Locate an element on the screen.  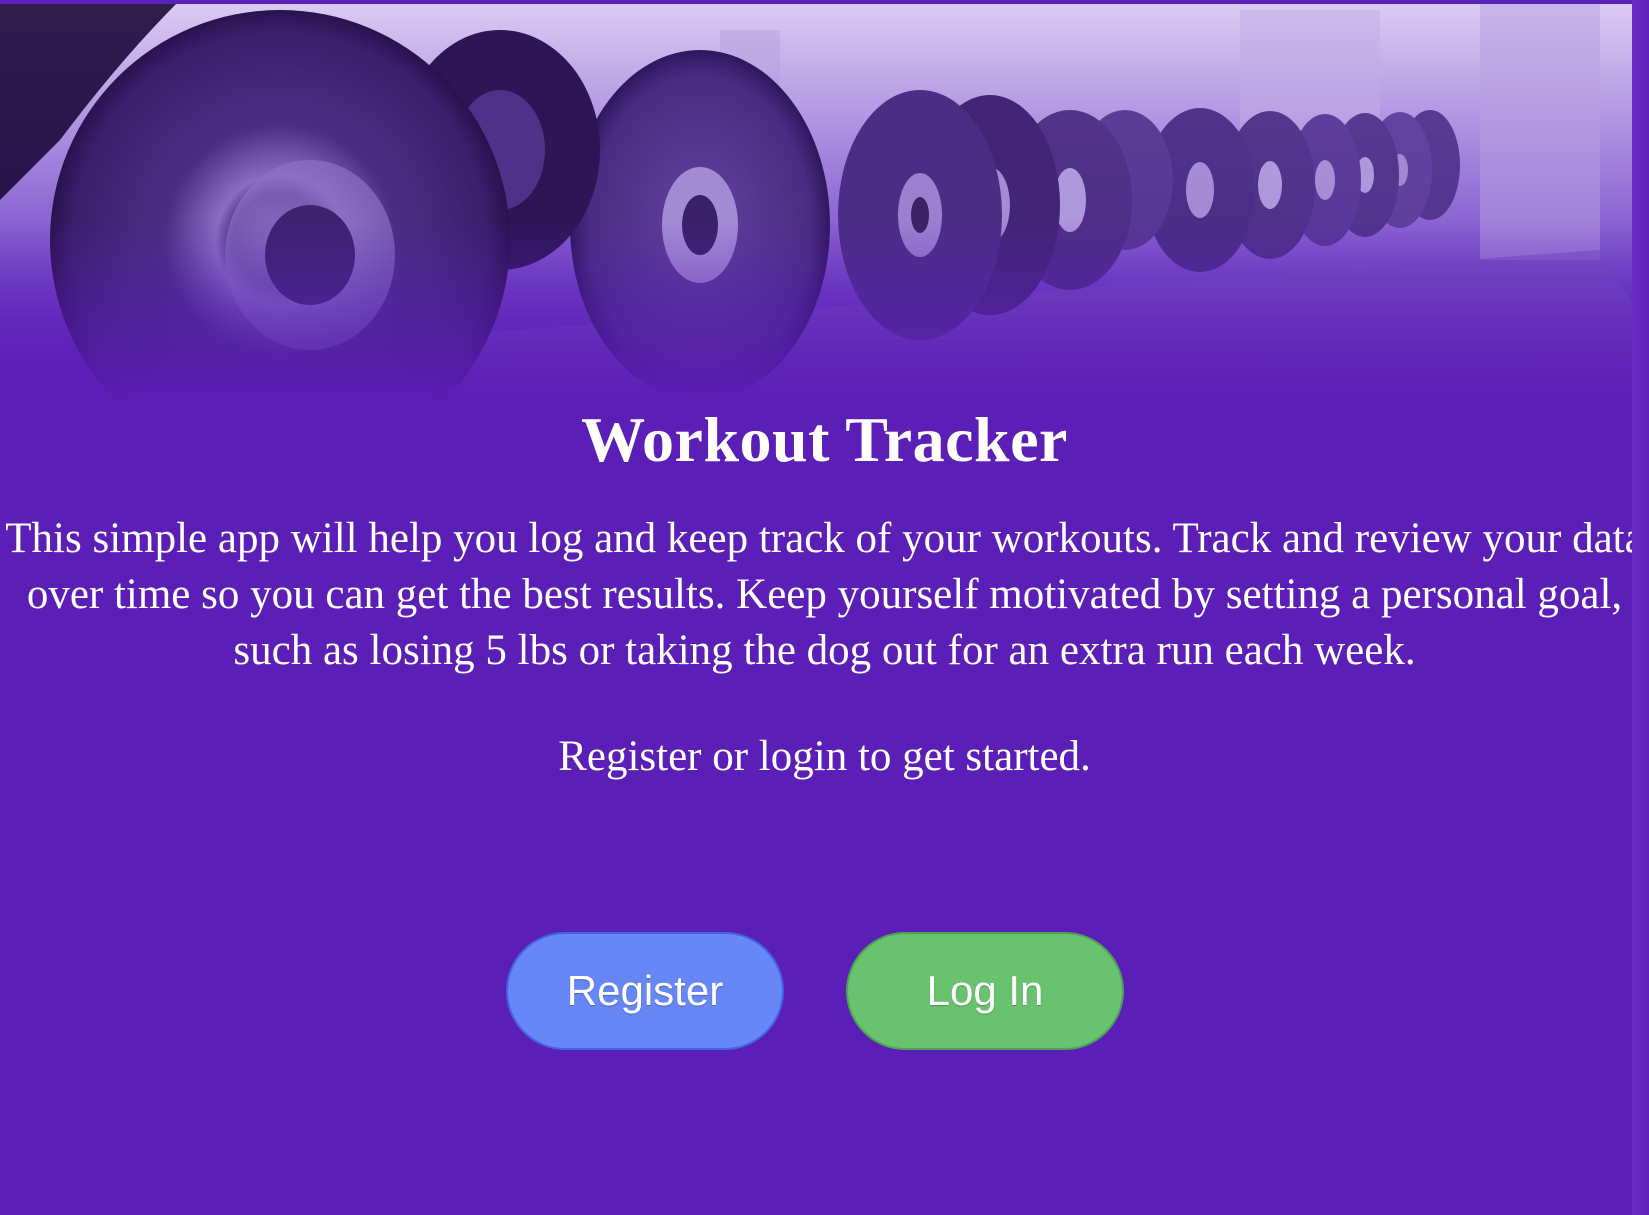
top-border is located at coordinates (824, 2).